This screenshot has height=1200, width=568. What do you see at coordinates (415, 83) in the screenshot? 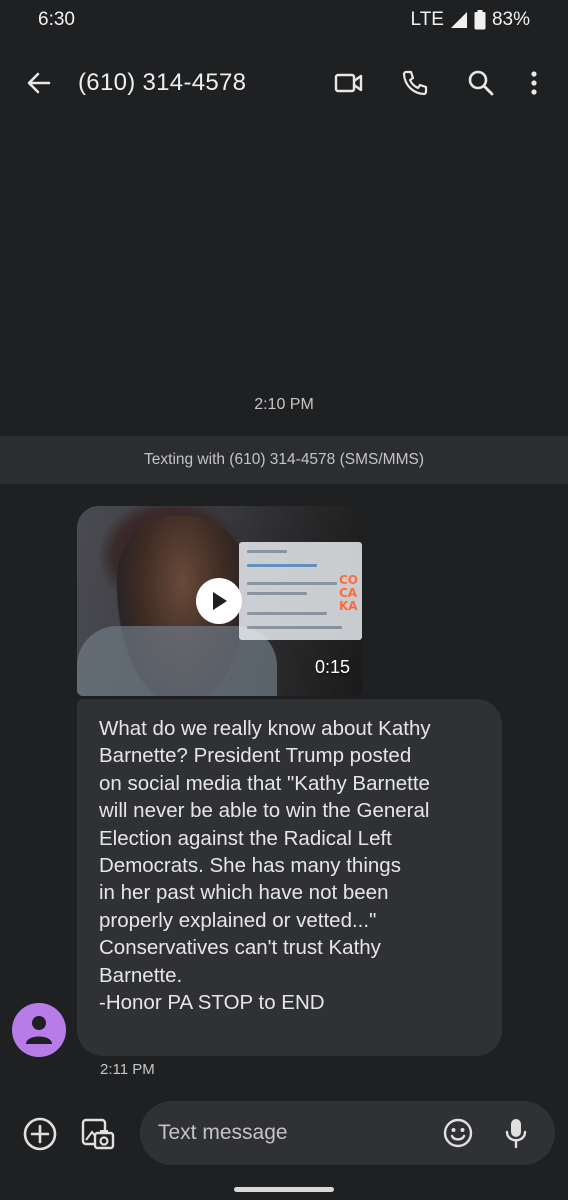
I see `phone-call-icon` at bounding box center [415, 83].